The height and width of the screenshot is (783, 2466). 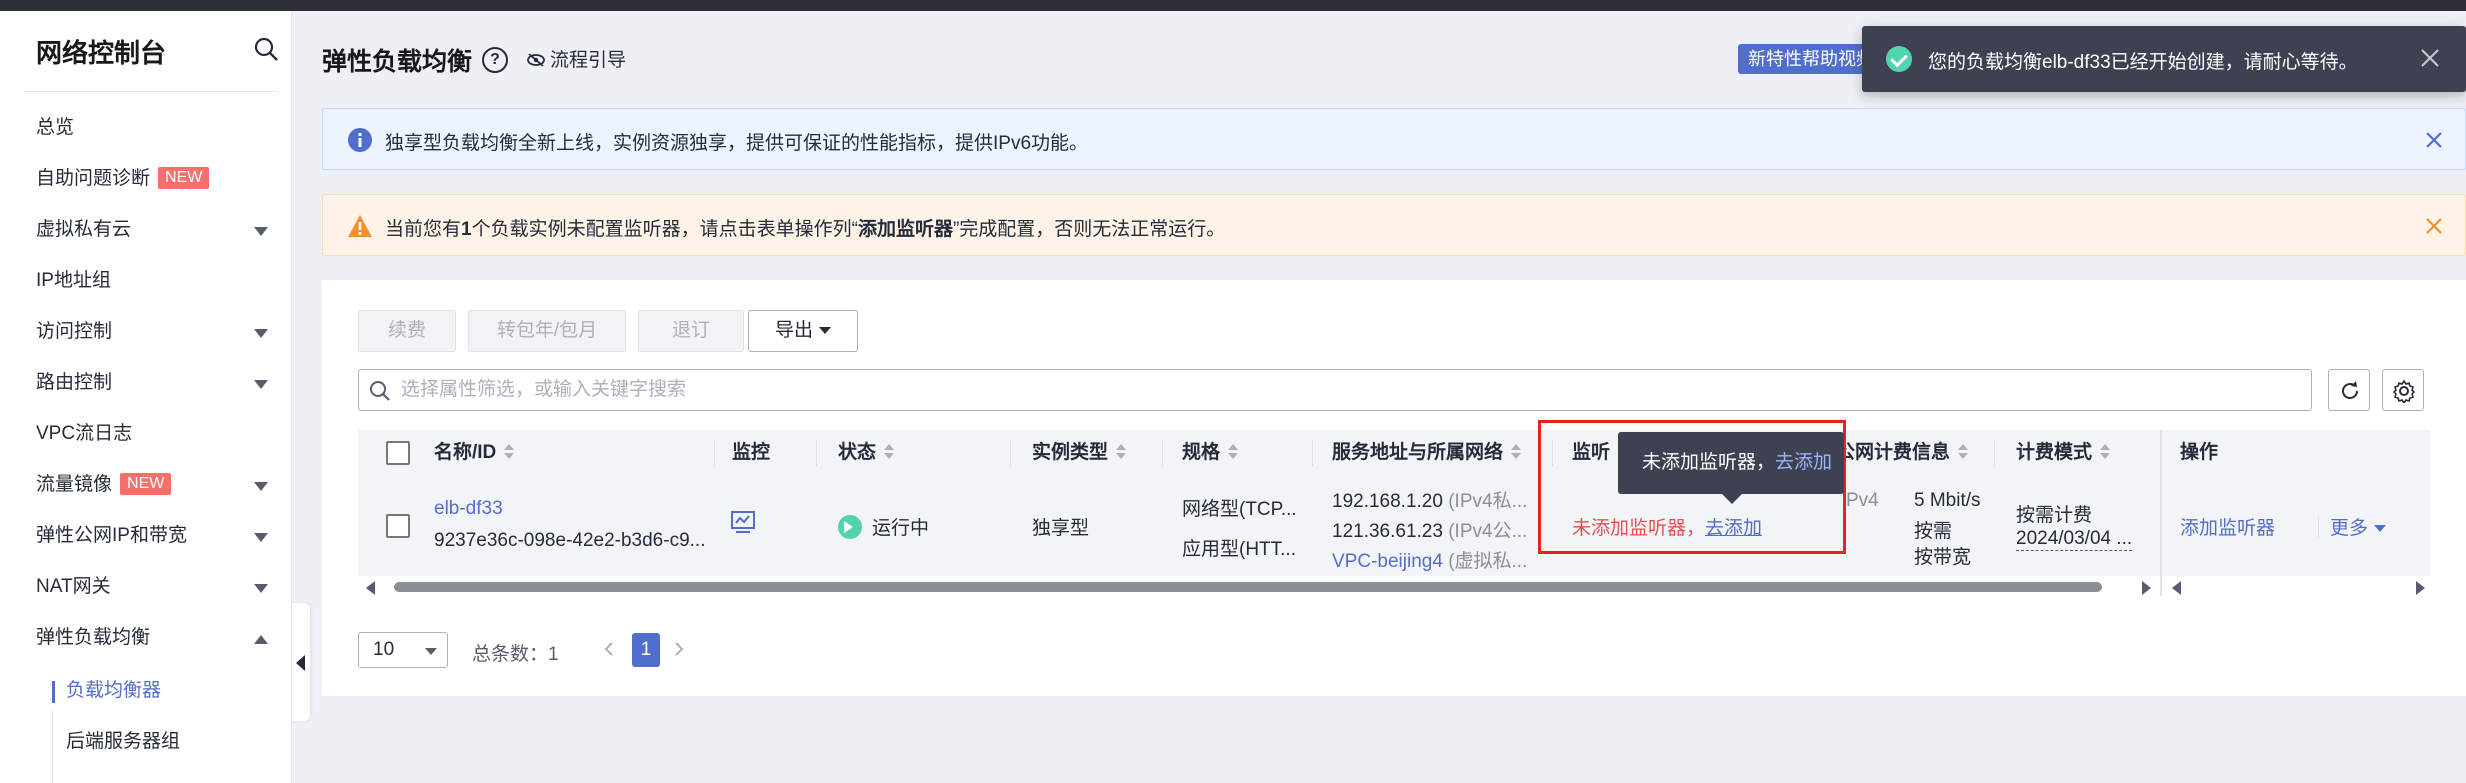 I want to click on refresh-icon, so click(x=2350, y=390).